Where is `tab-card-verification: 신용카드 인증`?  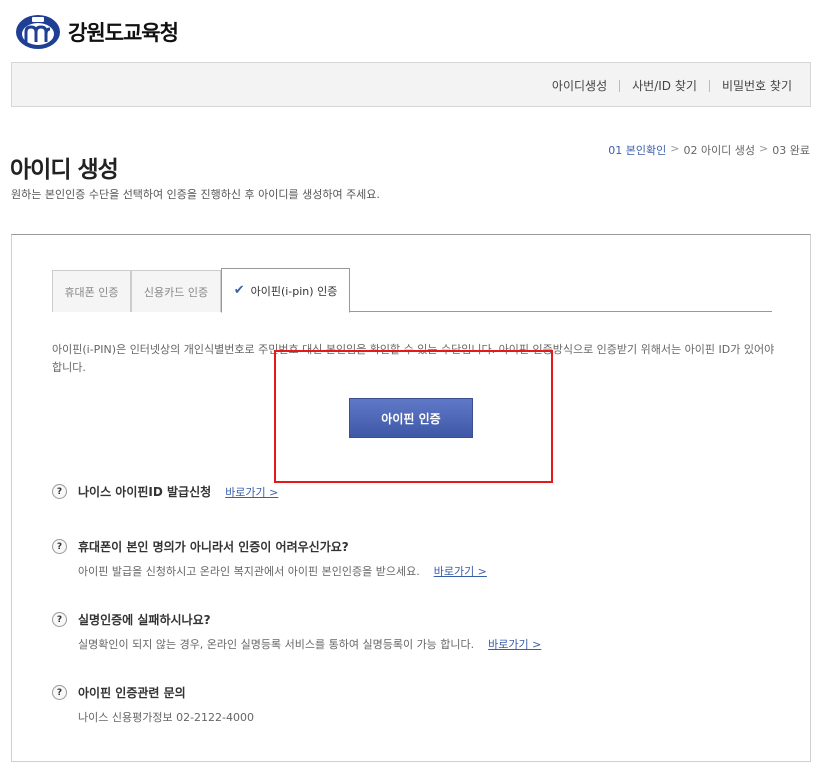
tab-card-verification: 신용카드 인증 is located at coordinates (176, 291).